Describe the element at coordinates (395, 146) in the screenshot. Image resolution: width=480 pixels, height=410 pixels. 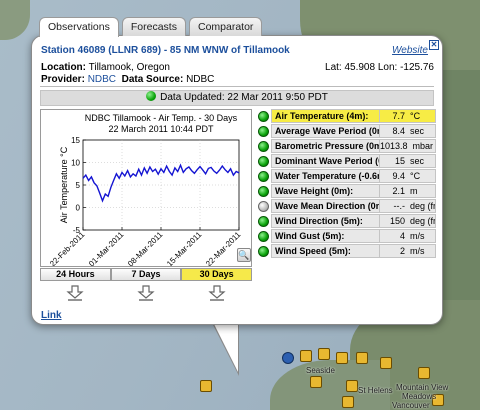
I see `observation-value: 1013.8` at that location.